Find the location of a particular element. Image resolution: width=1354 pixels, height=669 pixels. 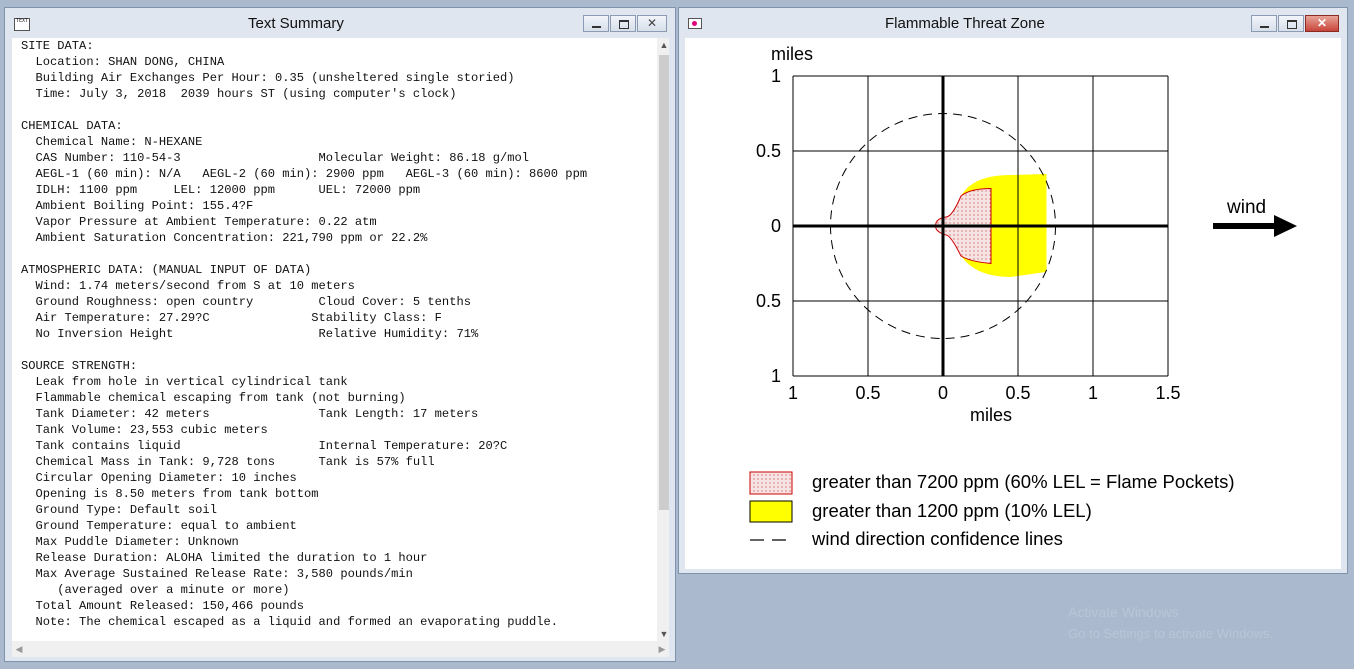

scroll-left-arrow-icon: ◀ is located at coordinates (19, 649).